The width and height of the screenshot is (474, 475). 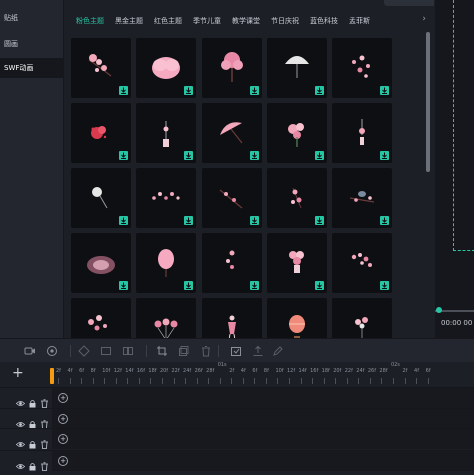 I want to click on scrollbar-thumb, so click(x=428, y=102).